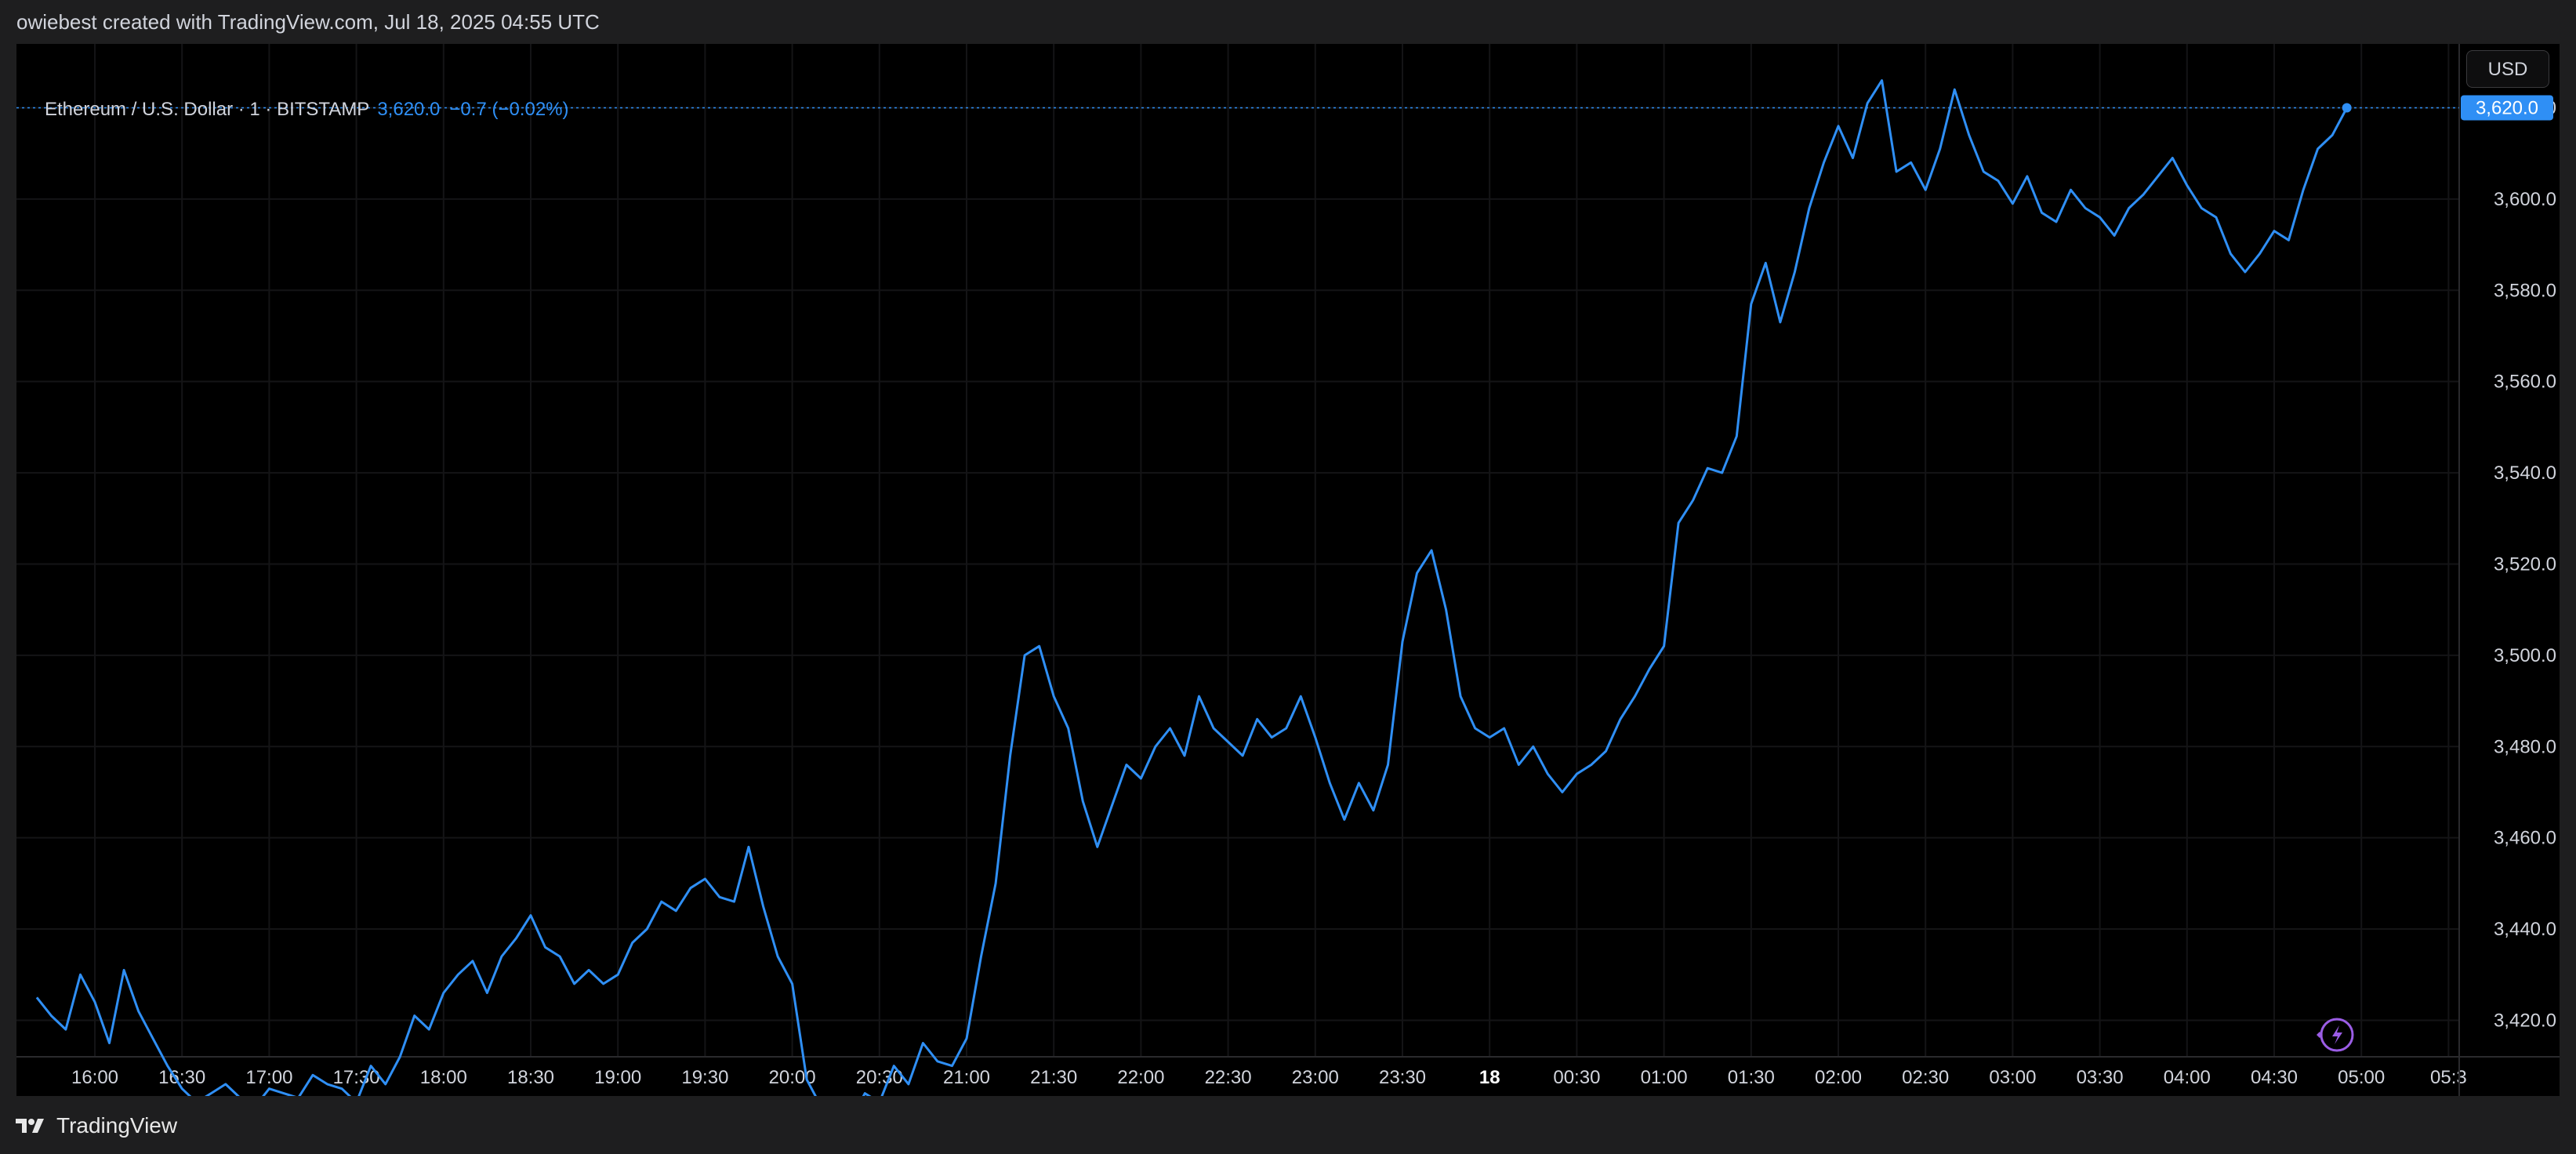 This screenshot has height=1154, width=2576. I want to click on y-tick-label: 3,580.0, so click(2525, 290).